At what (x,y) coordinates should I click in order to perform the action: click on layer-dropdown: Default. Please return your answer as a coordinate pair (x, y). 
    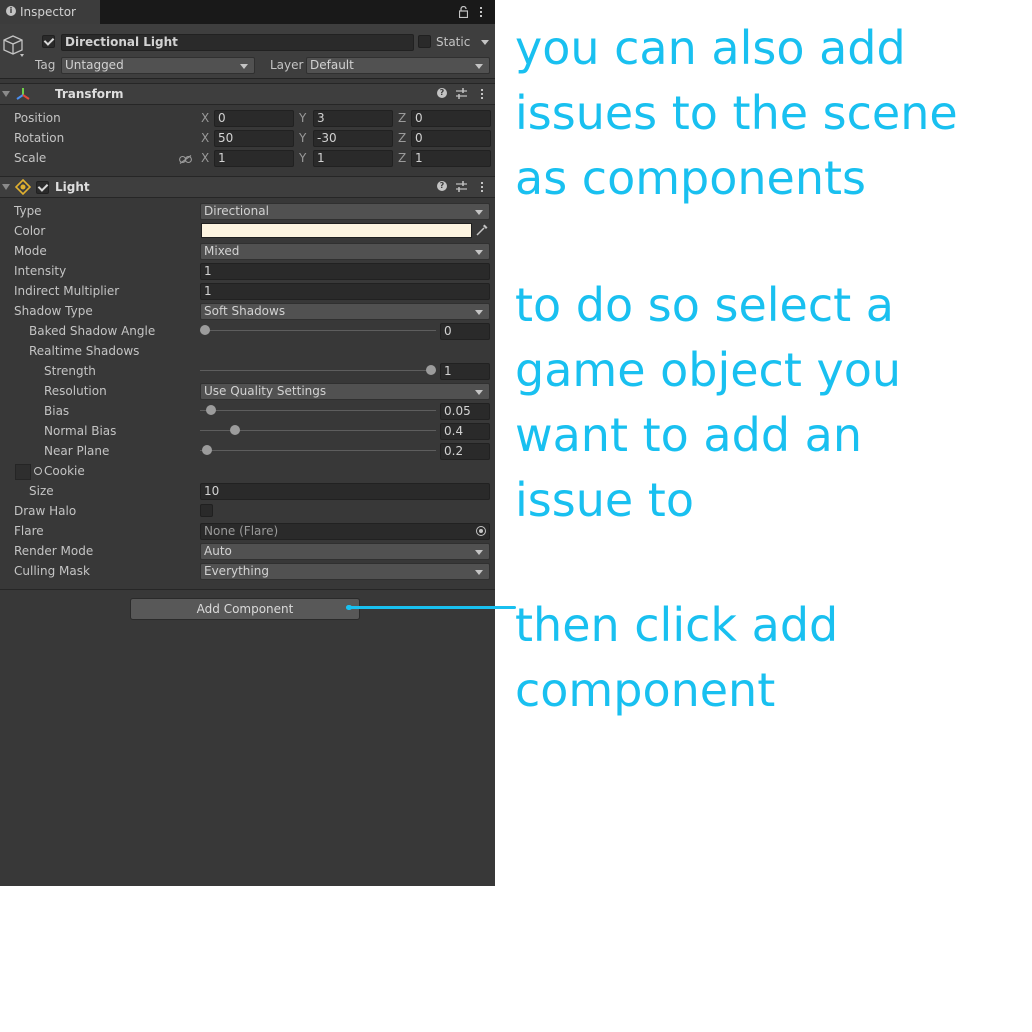
    Looking at the image, I should click on (398, 65).